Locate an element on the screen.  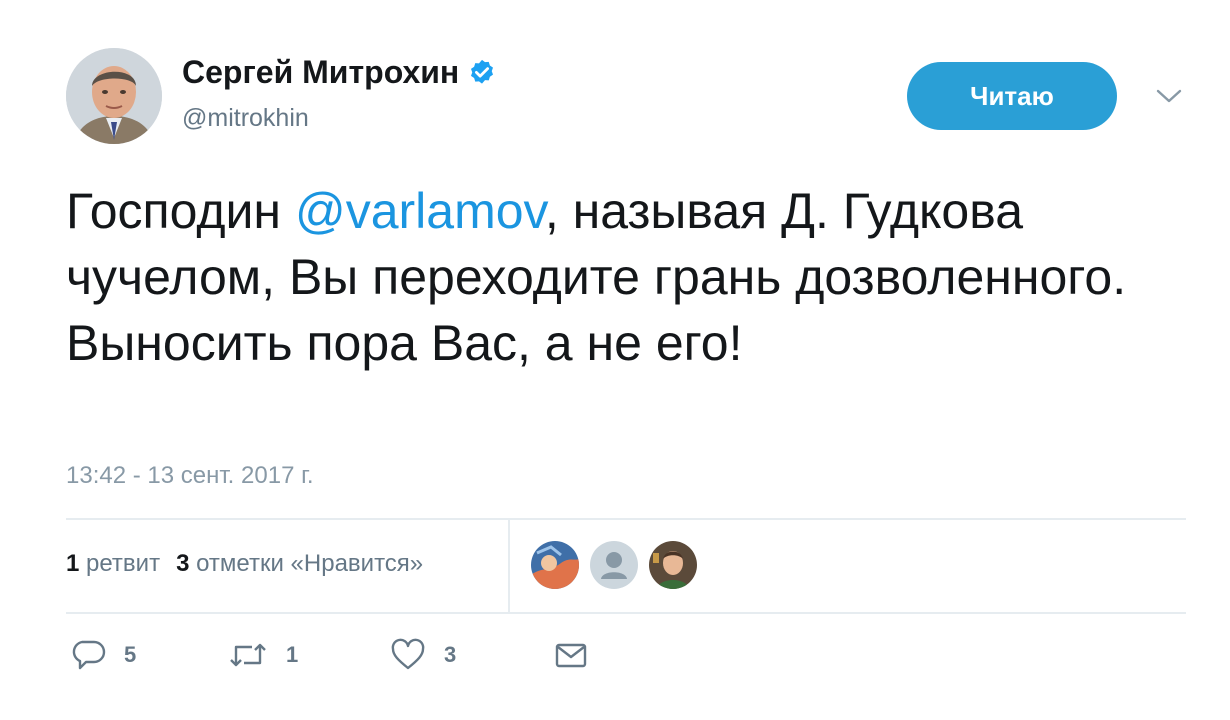
mention-link: @varlamov is located at coordinates (420, 211).